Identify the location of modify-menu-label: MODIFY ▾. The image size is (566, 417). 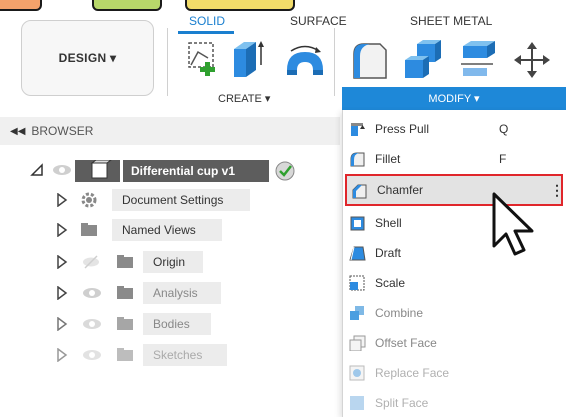
(454, 99).